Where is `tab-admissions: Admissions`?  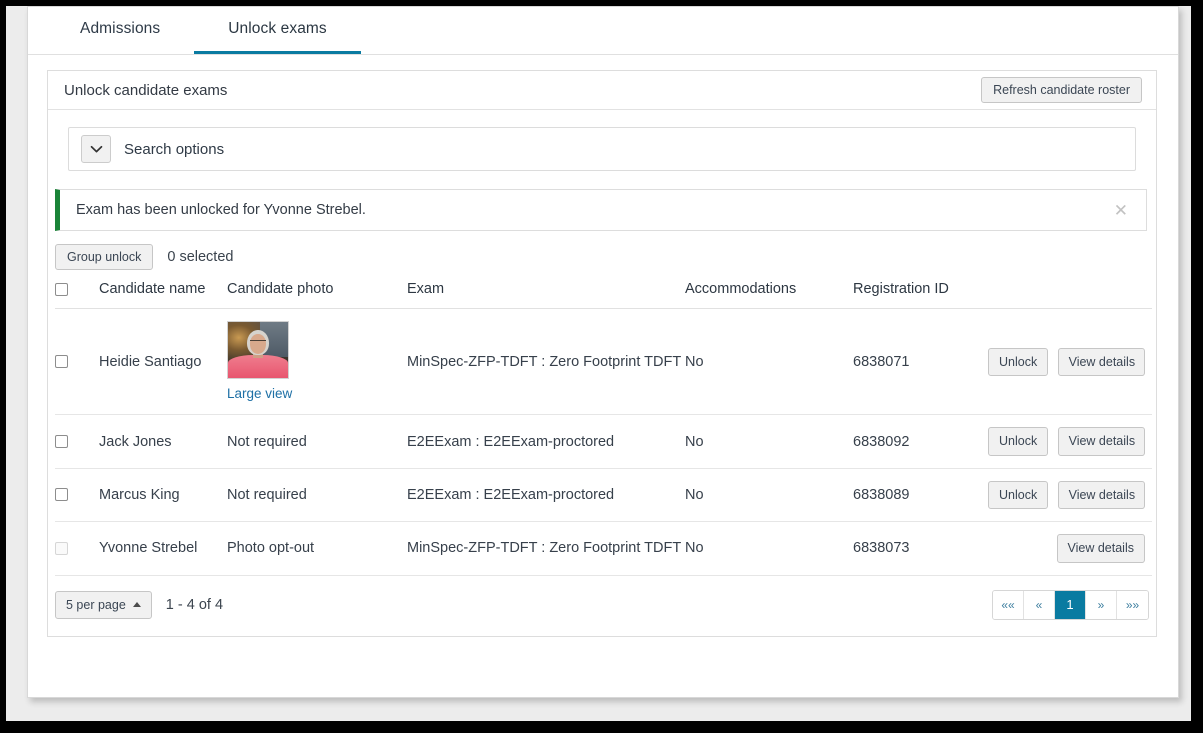
tab-admissions: Admissions is located at coordinates (120, 30).